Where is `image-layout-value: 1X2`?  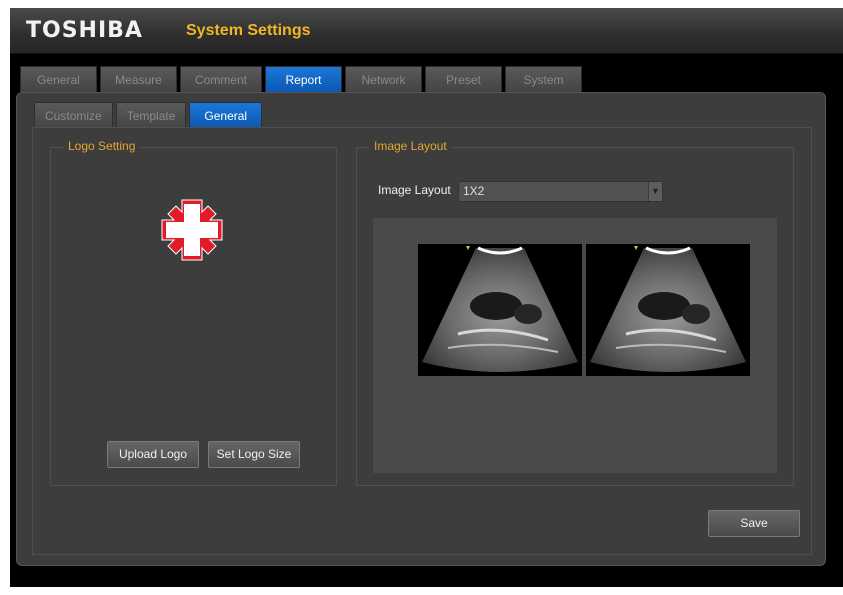 image-layout-value: 1X2 is located at coordinates (474, 191).